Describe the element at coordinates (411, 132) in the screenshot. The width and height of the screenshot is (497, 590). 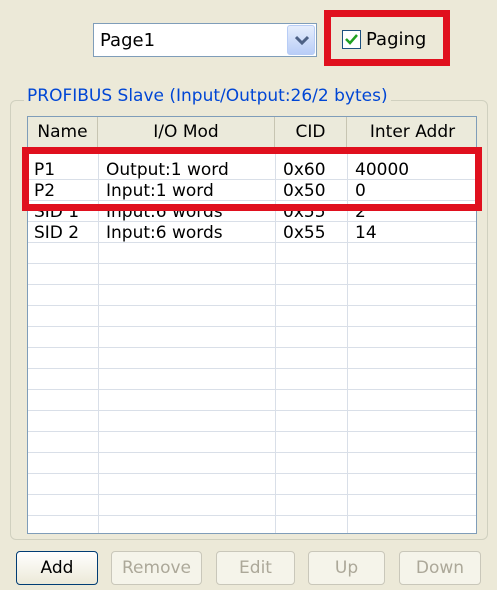
I see `column-header-inter-addr: Inter Addr` at that location.